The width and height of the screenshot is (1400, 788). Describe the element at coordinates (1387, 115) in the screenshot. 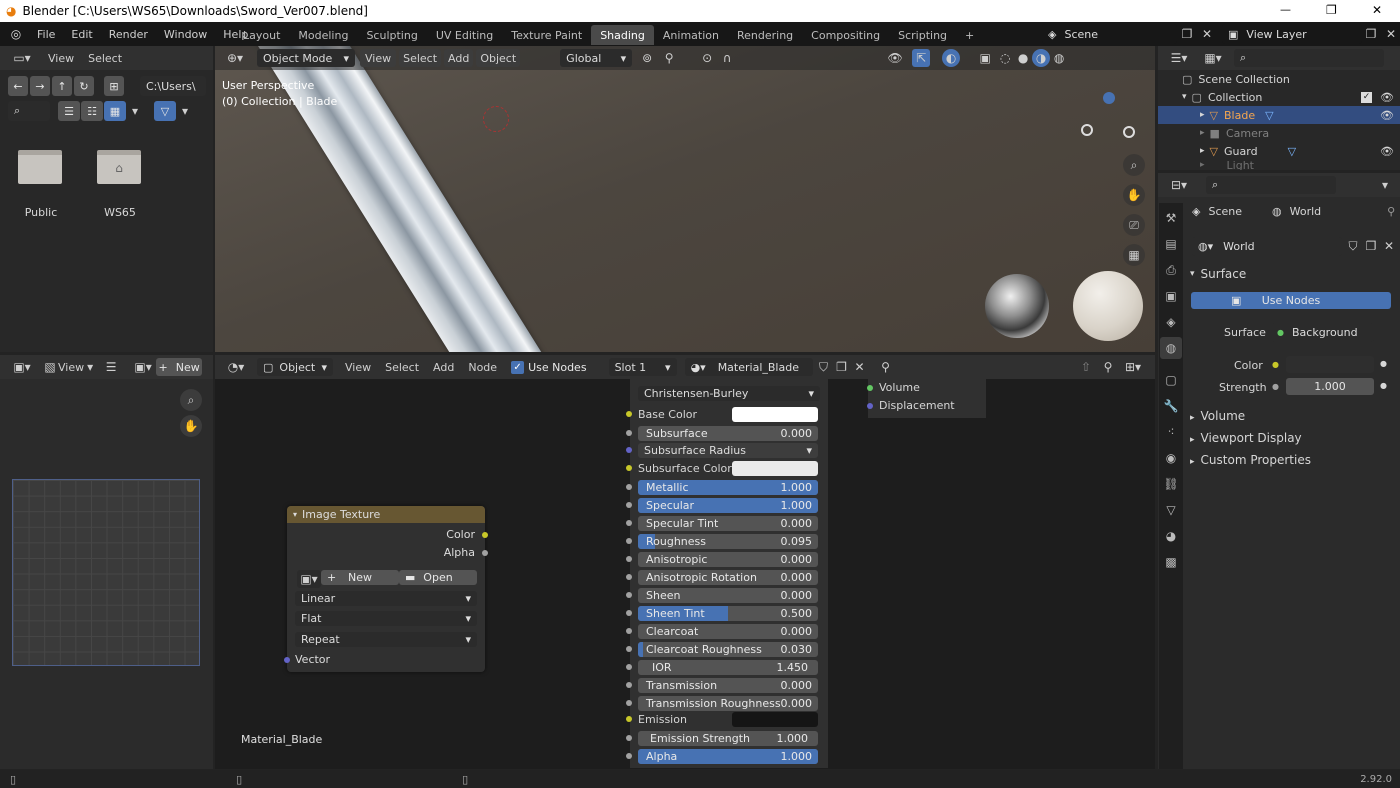

I see `eye-icon: 👁` at that location.